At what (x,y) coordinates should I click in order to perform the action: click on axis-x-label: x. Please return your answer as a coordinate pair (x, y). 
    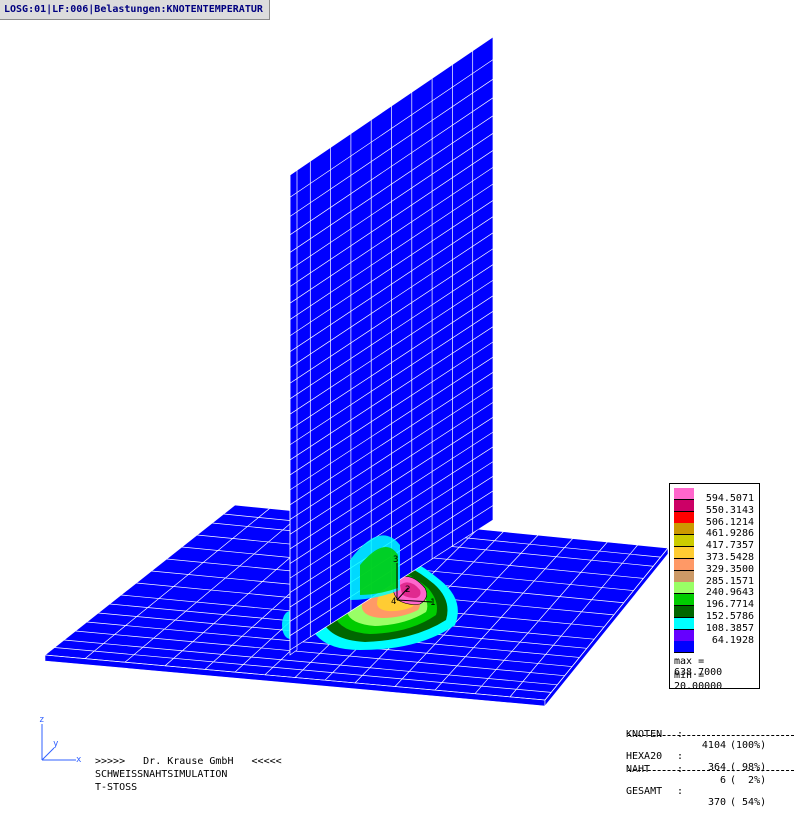
    Looking at the image, I should click on (79, 759).